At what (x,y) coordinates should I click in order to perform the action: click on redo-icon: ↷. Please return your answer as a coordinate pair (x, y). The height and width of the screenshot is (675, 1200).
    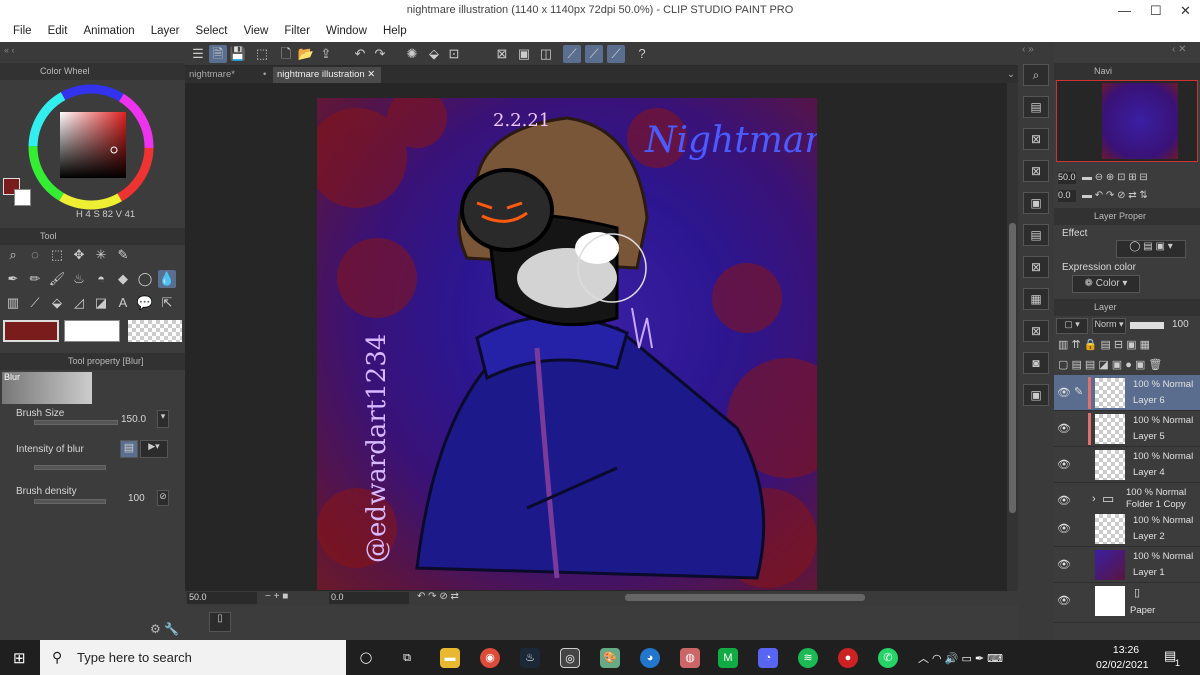
    Looking at the image, I should click on (380, 54).